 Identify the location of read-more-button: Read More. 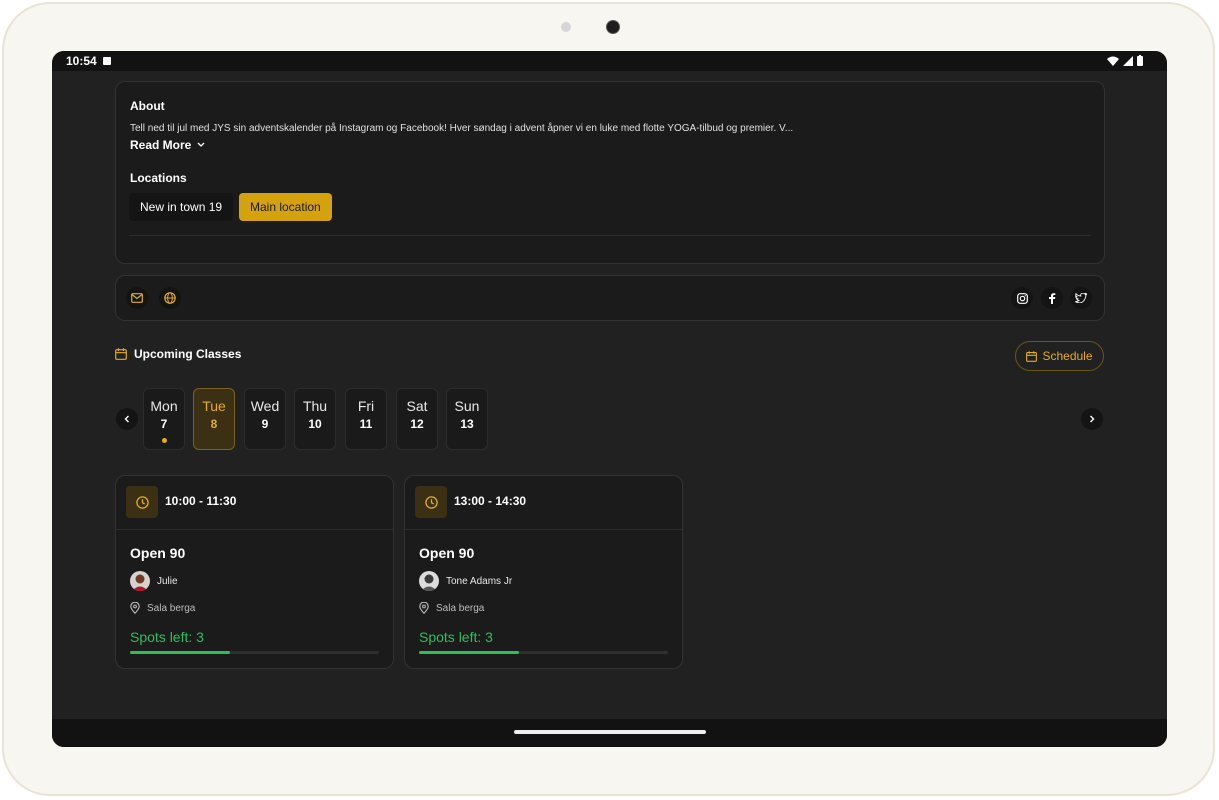
(167, 145).